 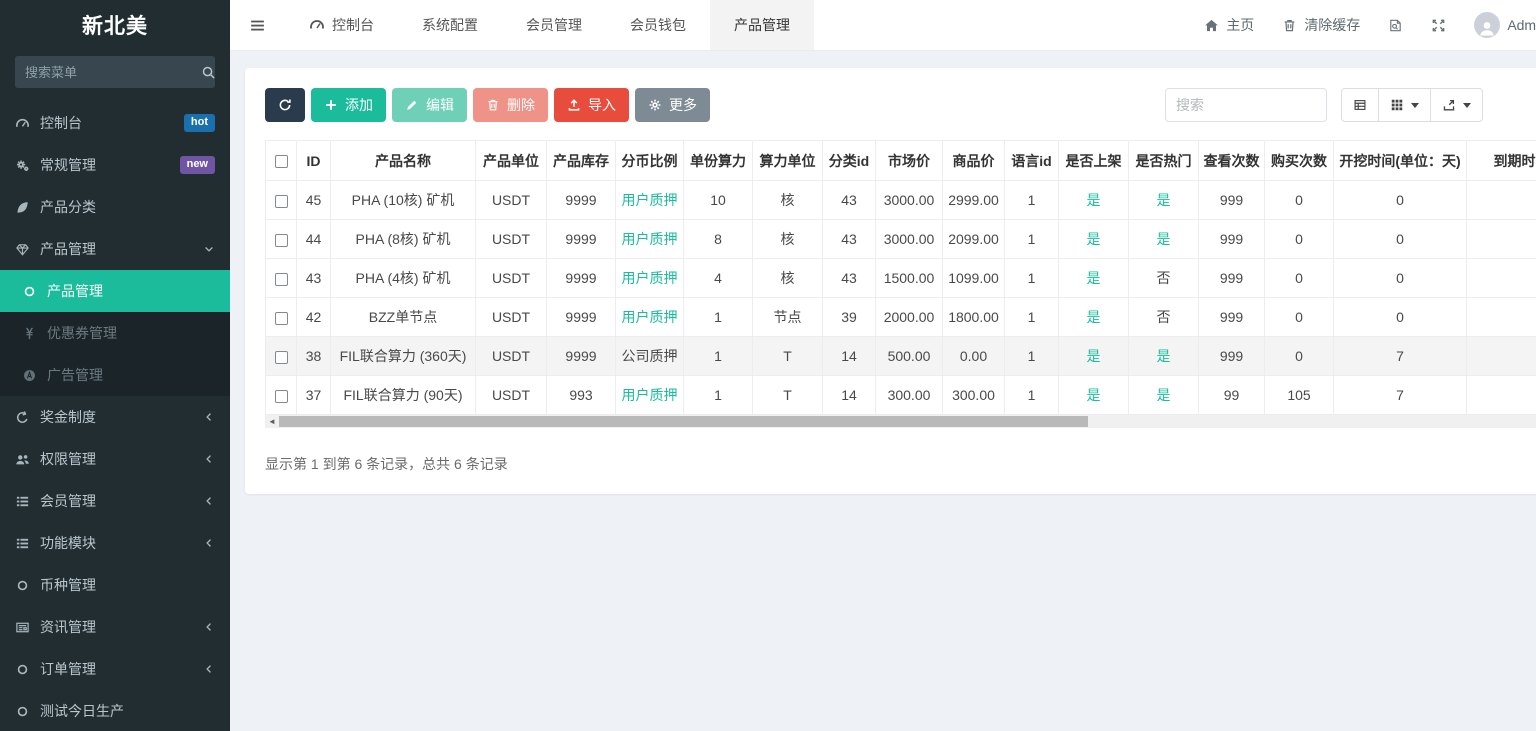 I want to click on sidebar-item-news-management: 资讯管理, so click(x=115, y=627).